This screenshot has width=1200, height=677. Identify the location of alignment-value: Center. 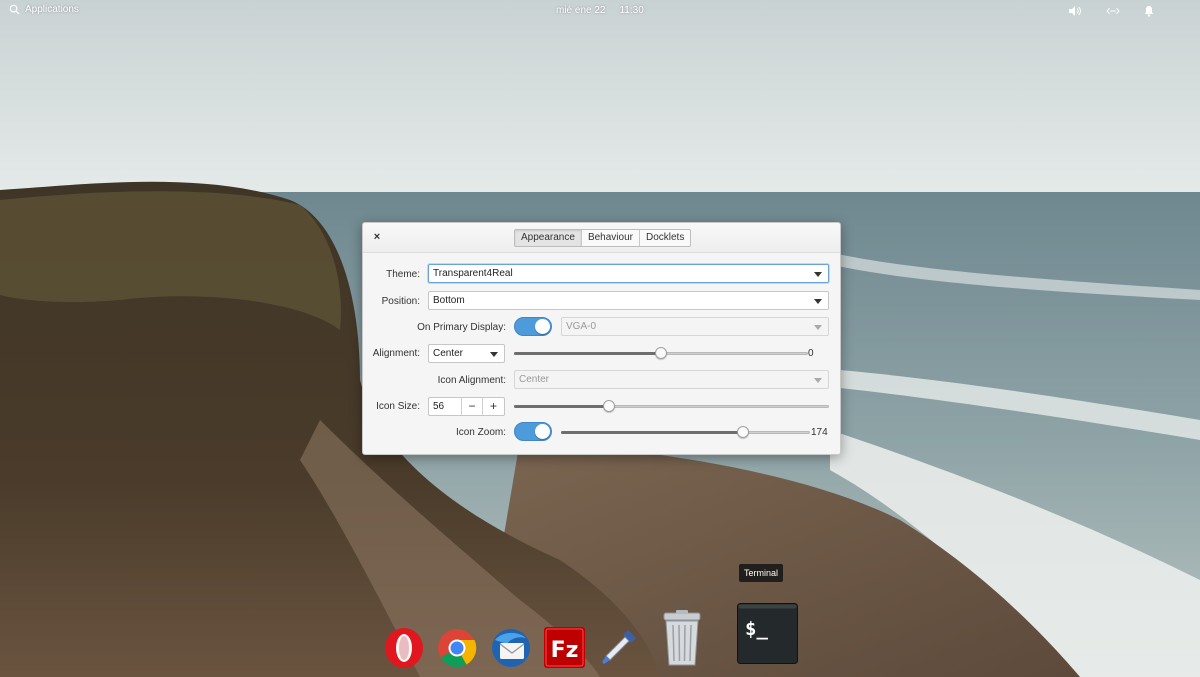
(448, 353).